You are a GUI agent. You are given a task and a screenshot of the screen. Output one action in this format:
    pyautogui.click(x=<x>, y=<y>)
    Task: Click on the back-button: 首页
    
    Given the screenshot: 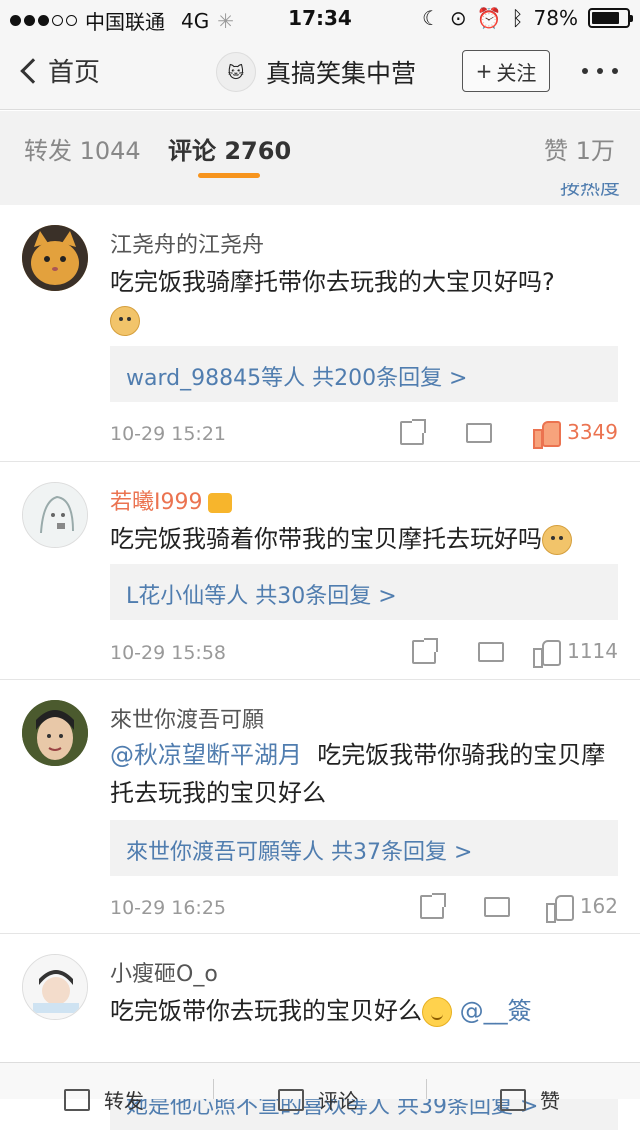 What is the action you would take?
    pyautogui.click(x=59, y=70)
    